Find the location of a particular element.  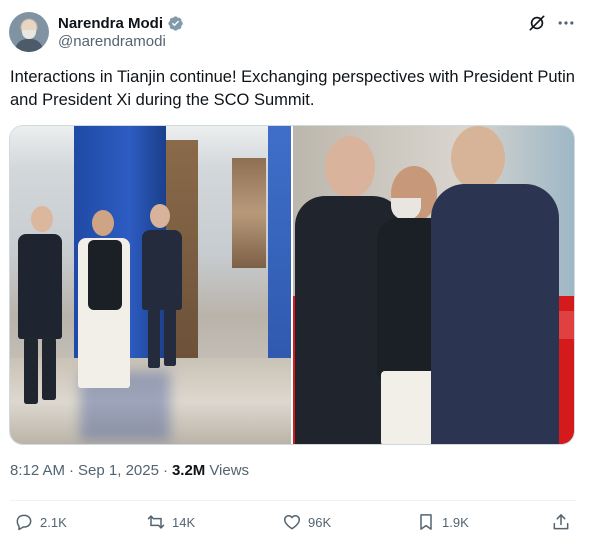

figure-white-kurta is located at coordinates (104, 314).